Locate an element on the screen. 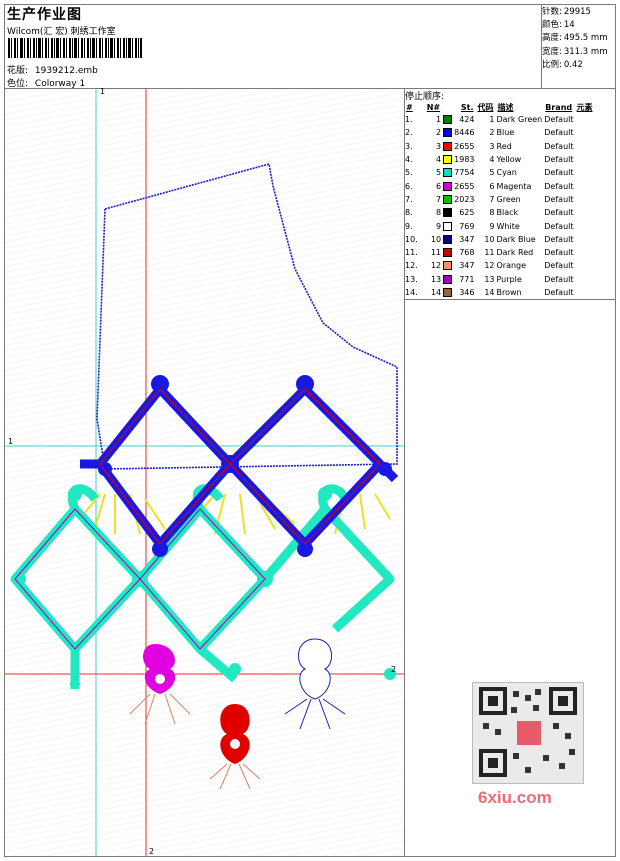 This screenshot has height=861, width=620. row-number: 5 is located at coordinates (439, 173).